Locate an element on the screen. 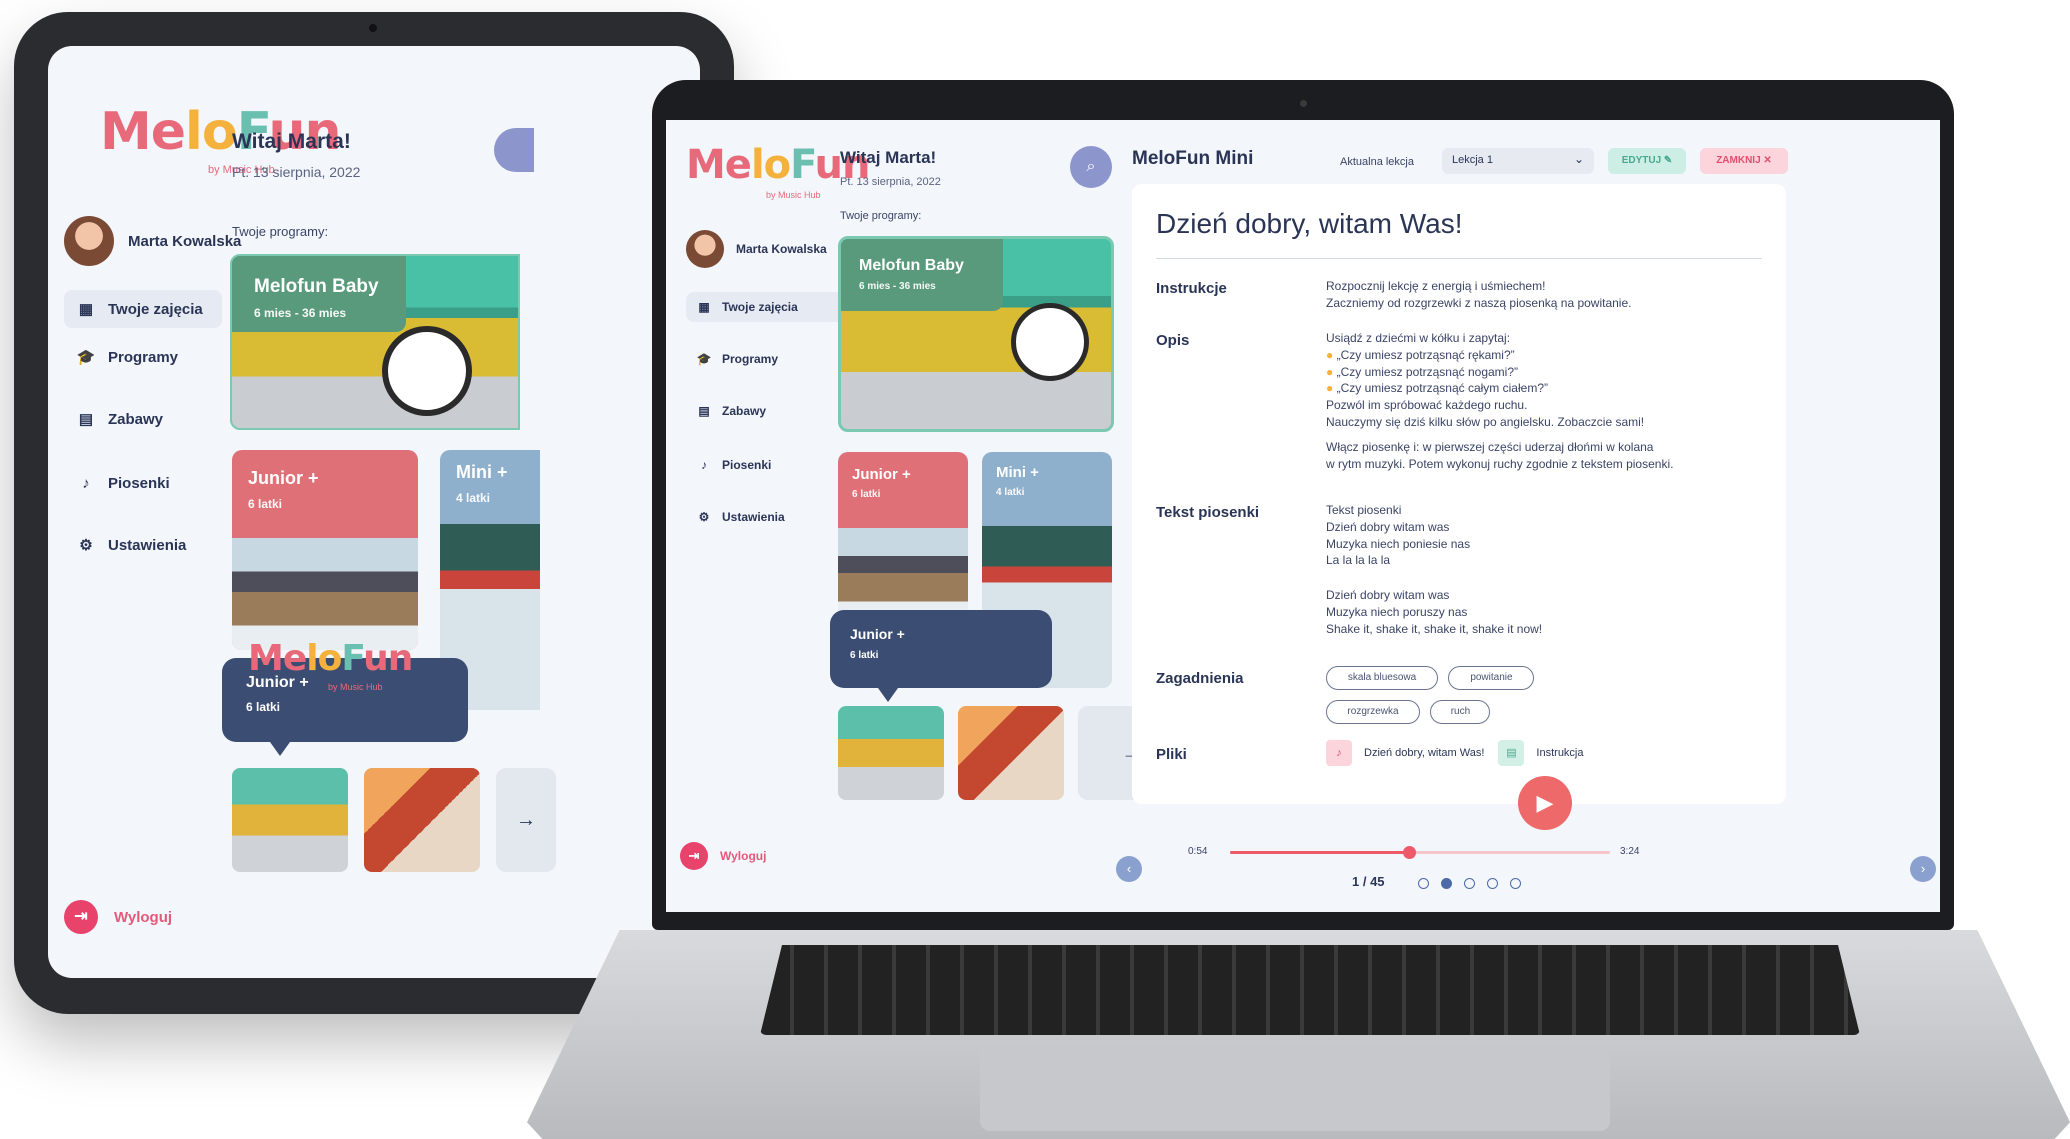 Image resolution: width=2070 pixels, height=1139 pixels. card-subtitle: 6 latki is located at coordinates (866, 494).